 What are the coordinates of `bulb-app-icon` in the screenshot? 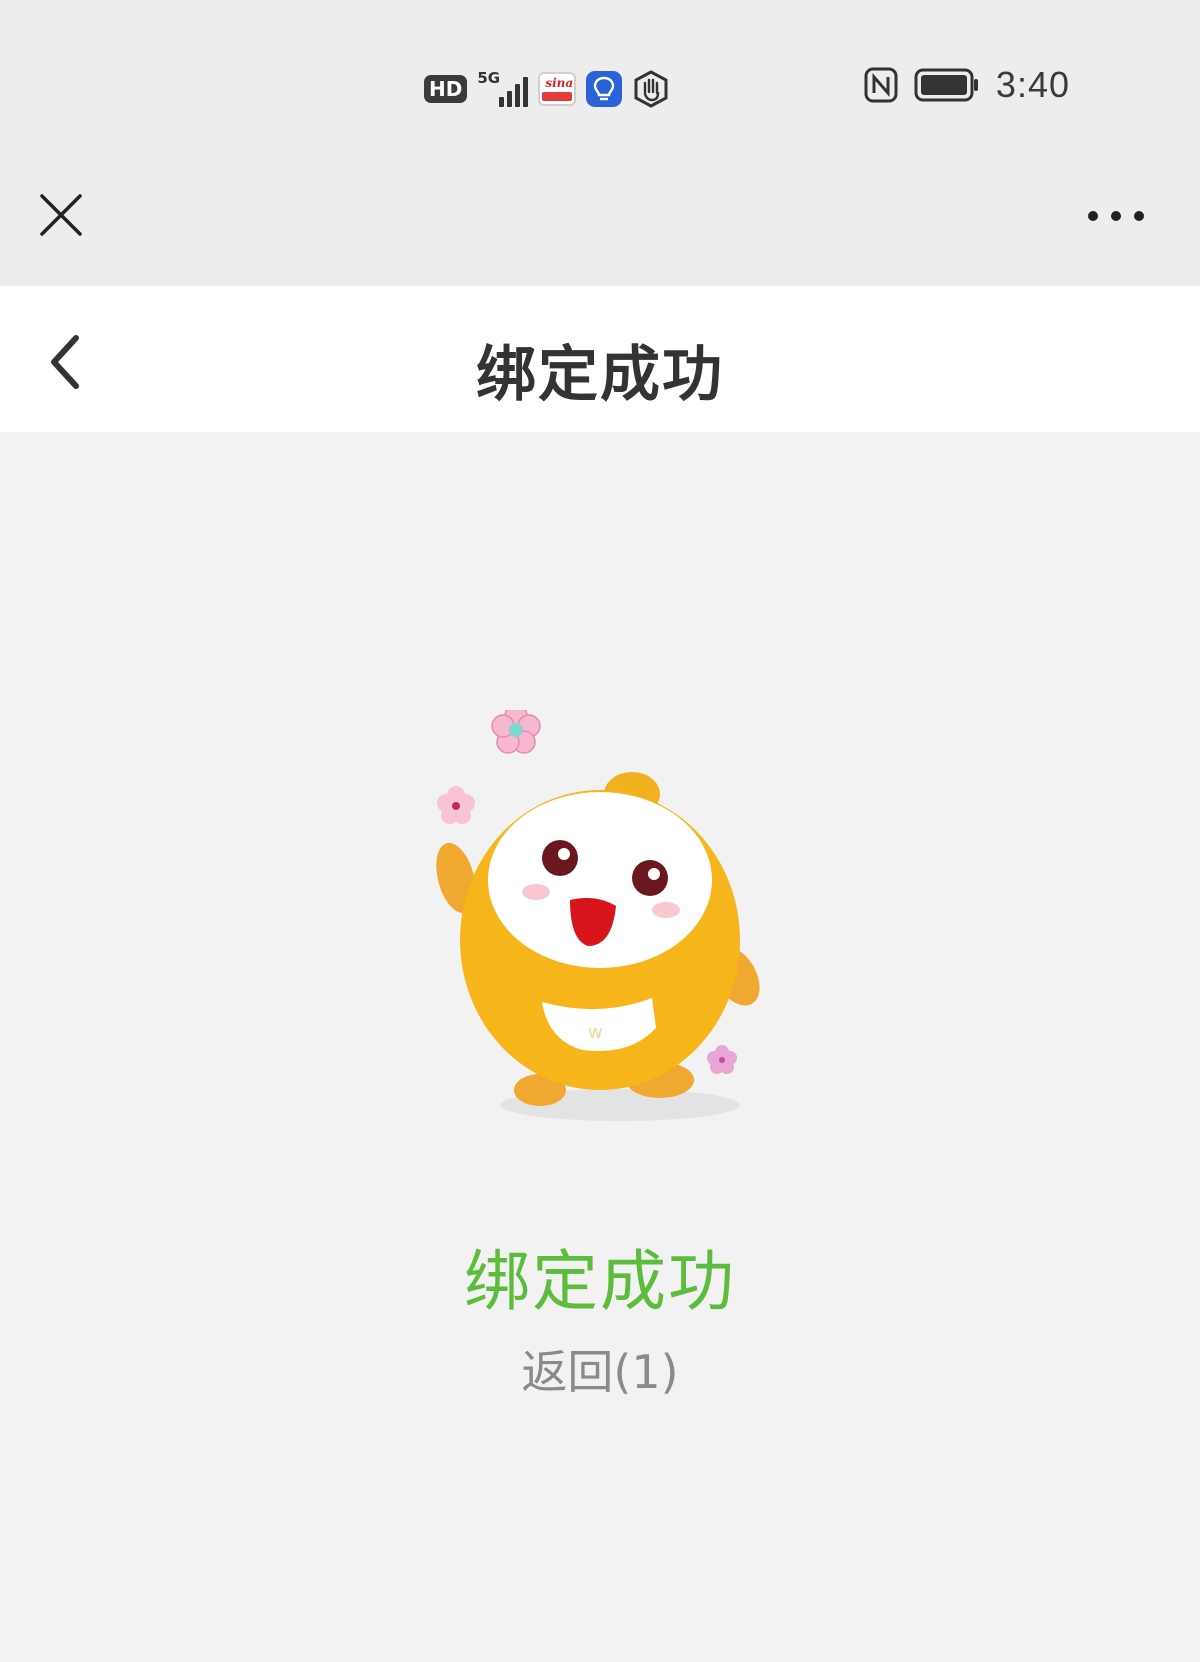 It's located at (604, 89).